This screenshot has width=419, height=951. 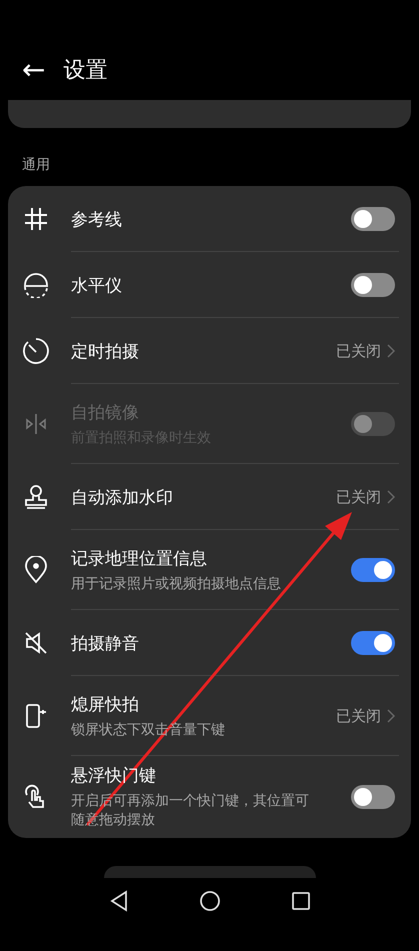 What do you see at coordinates (209, 901) in the screenshot?
I see `home-nav-icon` at bounding box center [209, 901].